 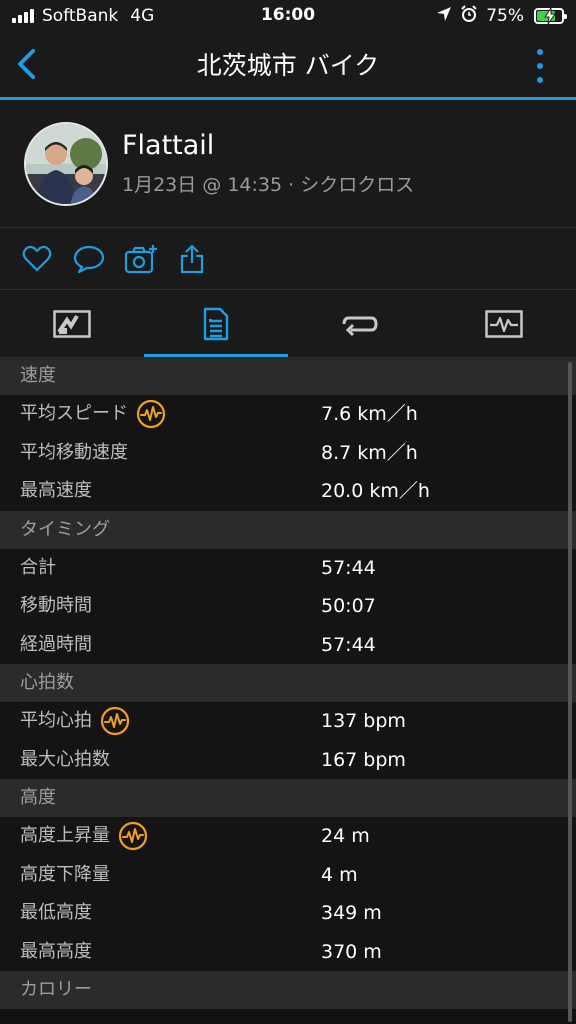 I want to click on tab-laps, so click(x=360, y=323).